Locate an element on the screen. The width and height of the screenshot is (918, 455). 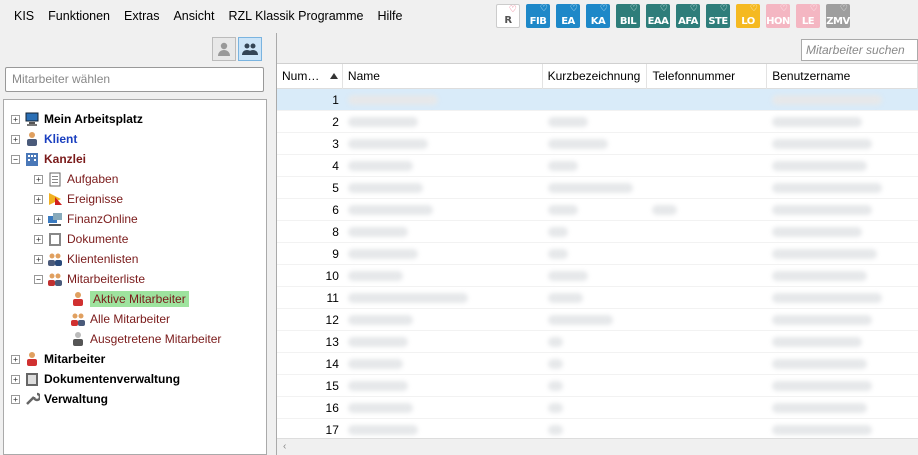
module-ka-button: ♡ KA is located at coordinates (598, 16).